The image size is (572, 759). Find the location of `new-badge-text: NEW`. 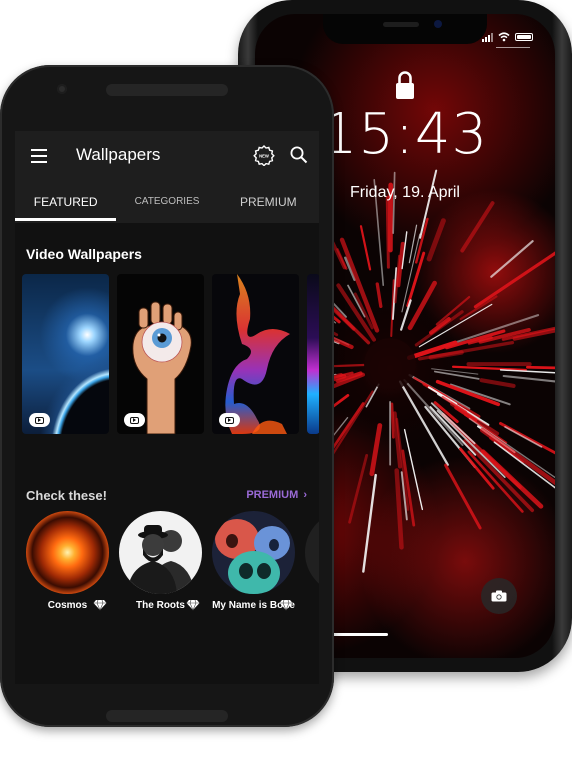

new-badge-text: NEW is located at coordinates (264, 156).